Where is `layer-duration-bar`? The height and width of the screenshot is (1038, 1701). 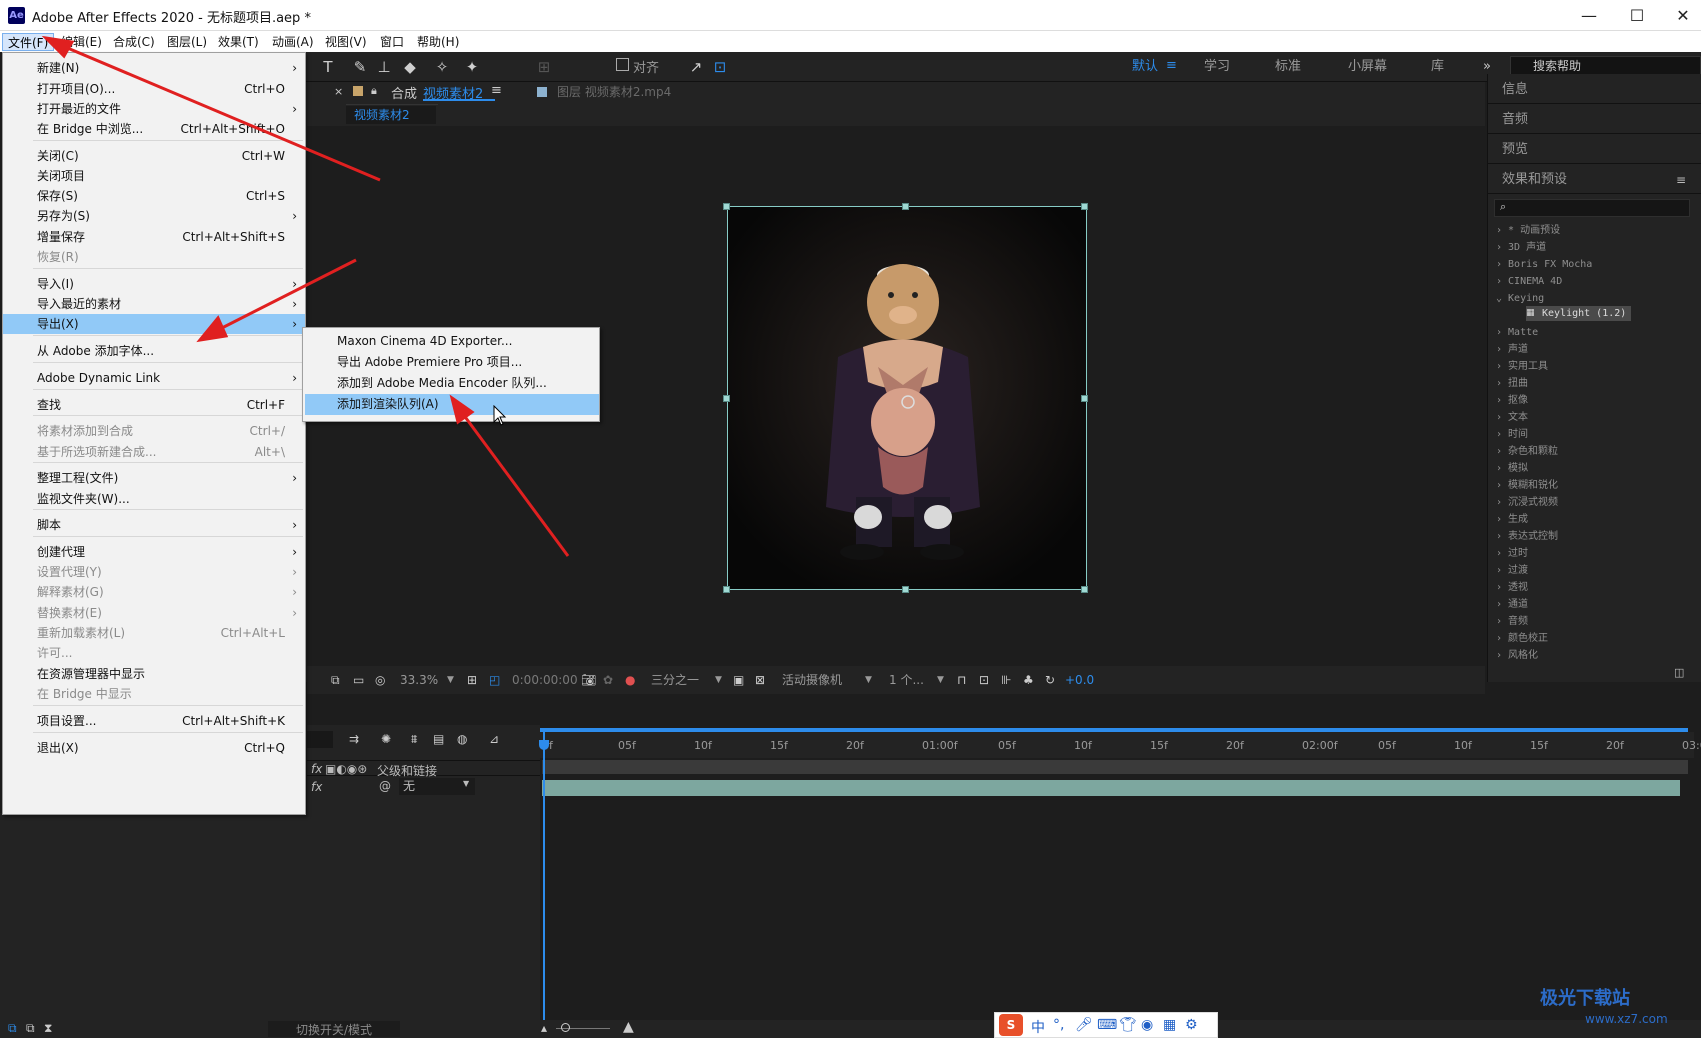 layer-duration-bar is located at coordinates (1111, 788).